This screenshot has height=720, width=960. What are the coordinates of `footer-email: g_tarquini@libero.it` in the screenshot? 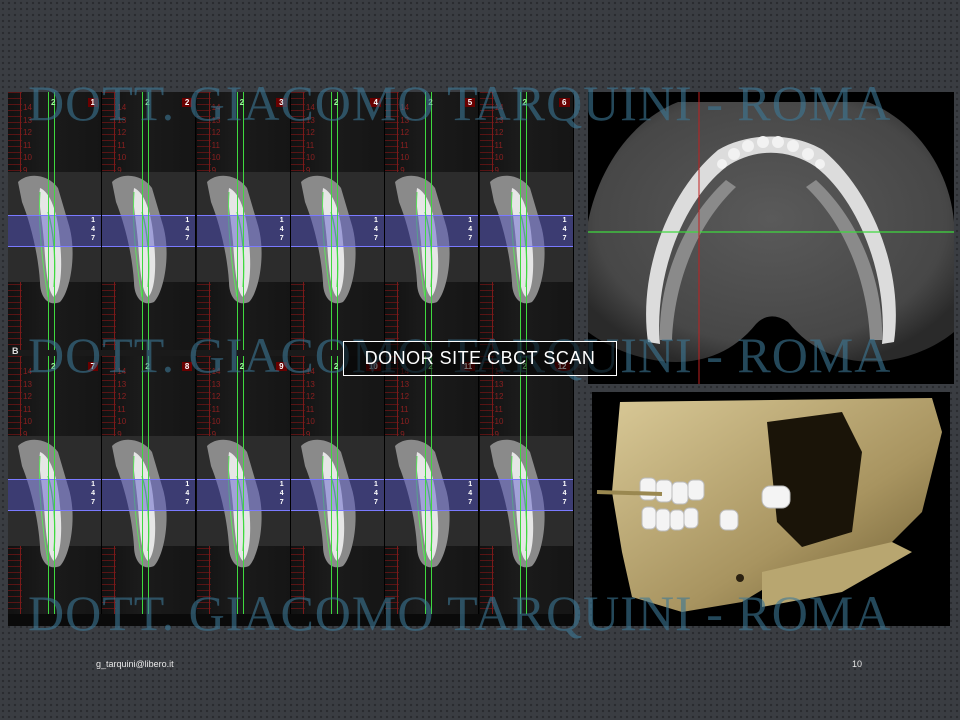 It's located at (135, 664).